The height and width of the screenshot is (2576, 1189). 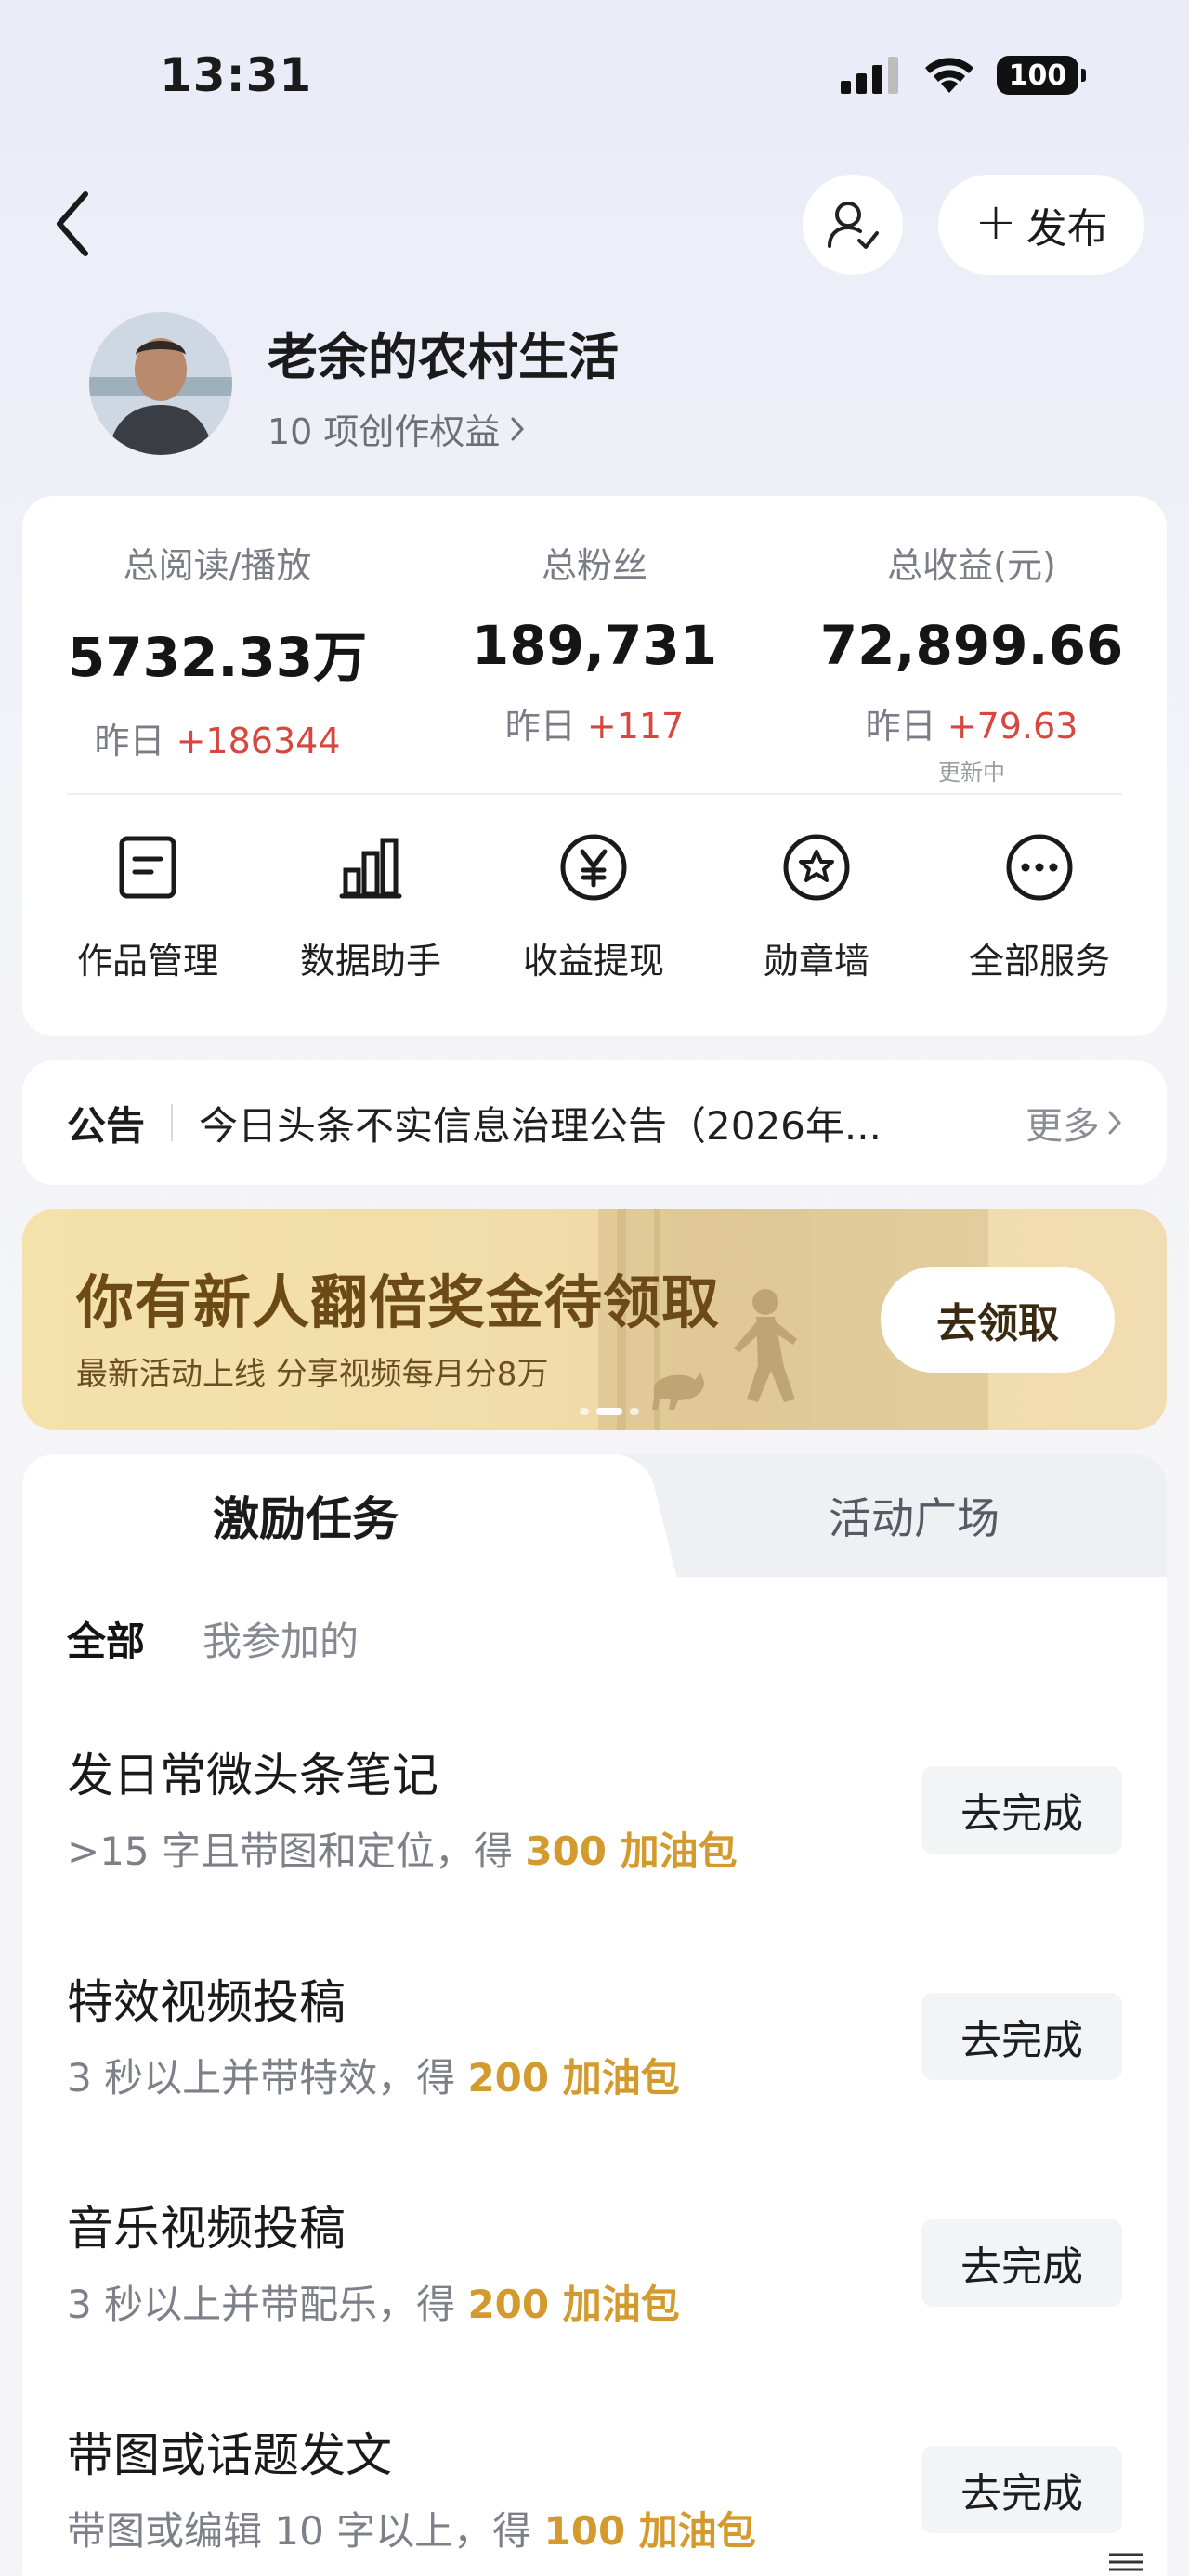 What do you see at coordinates (594, 646) in the screenshot?
I see `stat-value: 189,731` at bounding box center [594, 646].